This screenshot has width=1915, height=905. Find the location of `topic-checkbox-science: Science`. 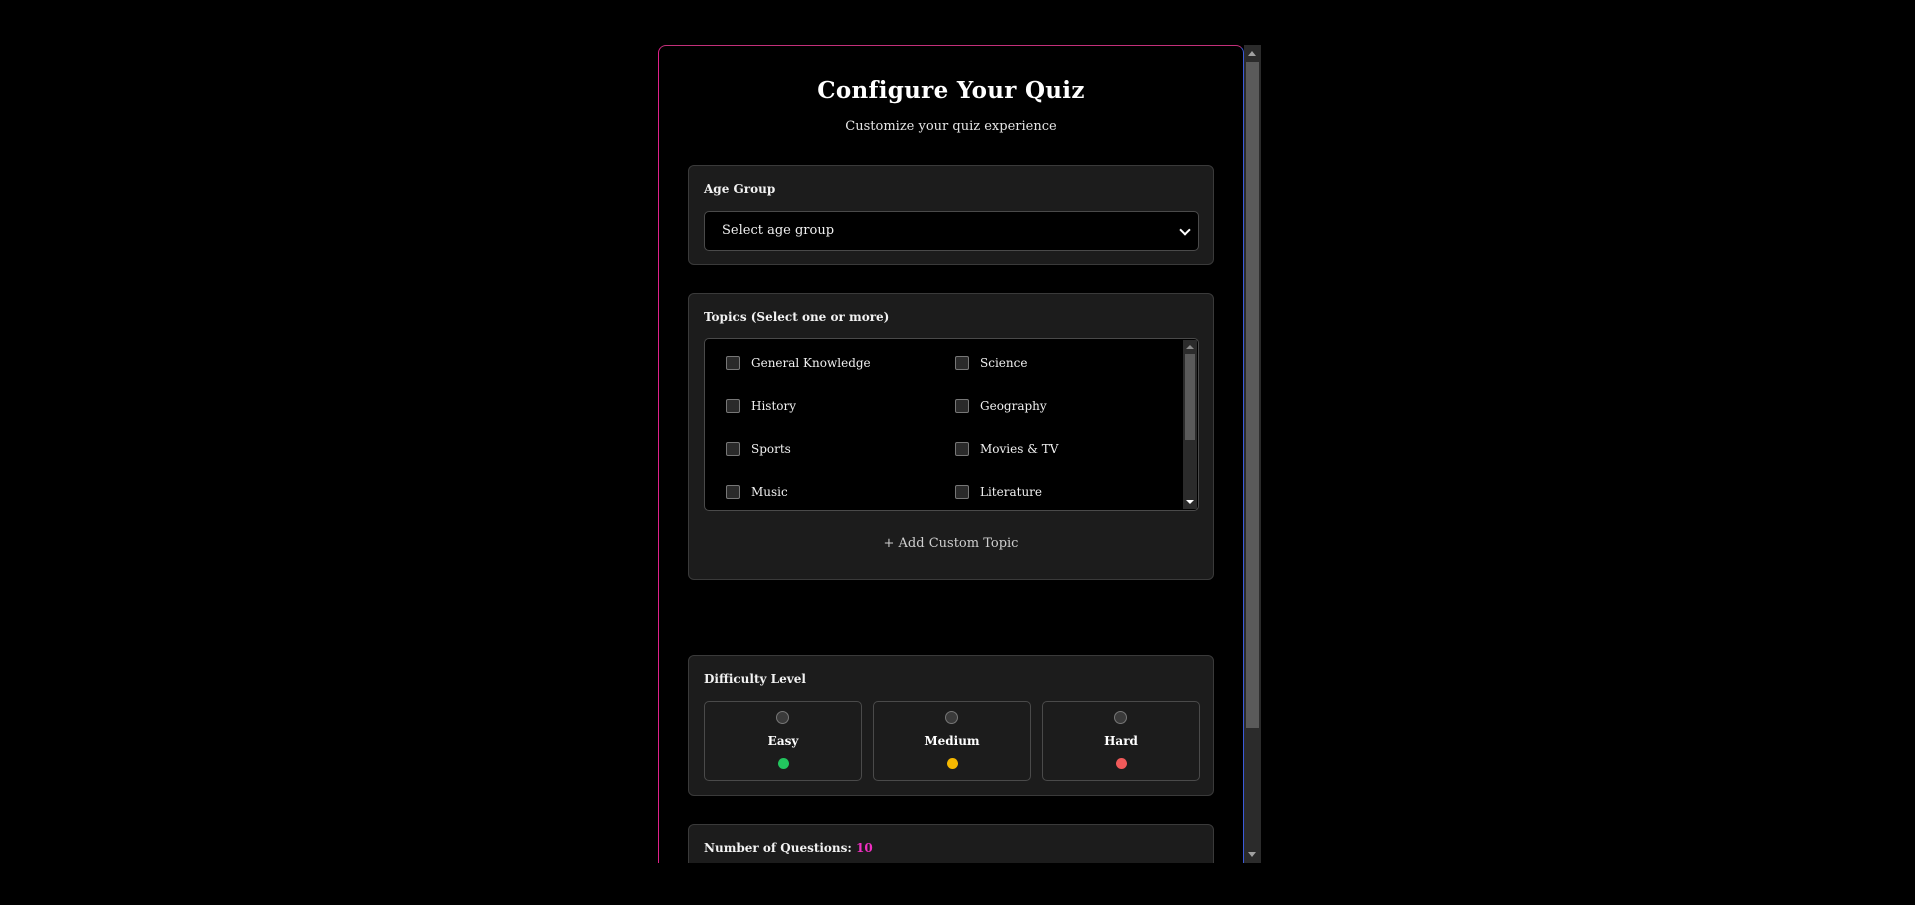

topic-checkbox-science: Science is located at coordinates (991, 363).